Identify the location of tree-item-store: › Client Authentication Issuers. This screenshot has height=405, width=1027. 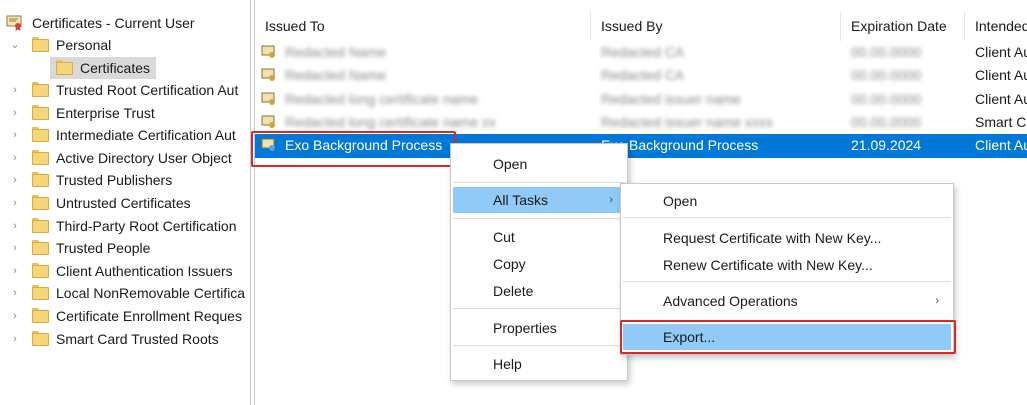
(125, 271).